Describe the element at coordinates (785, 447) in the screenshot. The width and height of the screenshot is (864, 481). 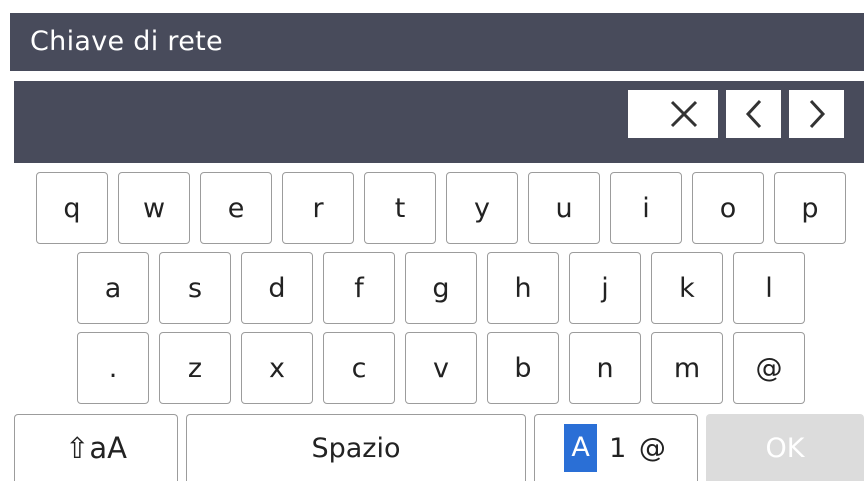
I see `ok-button: OK` at that location.